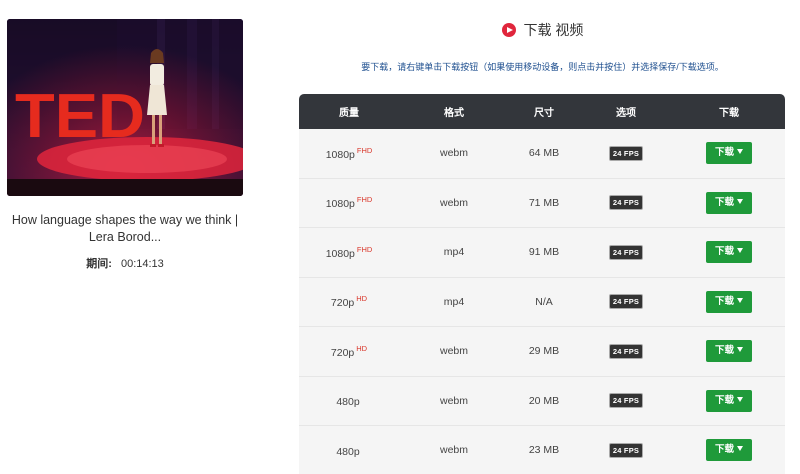 Image resolution: width=800 pixels, height=474 pixels. Describe the element at coordinates (349, 113) in the screenshot. I see `column-quality: 质量` at that location.